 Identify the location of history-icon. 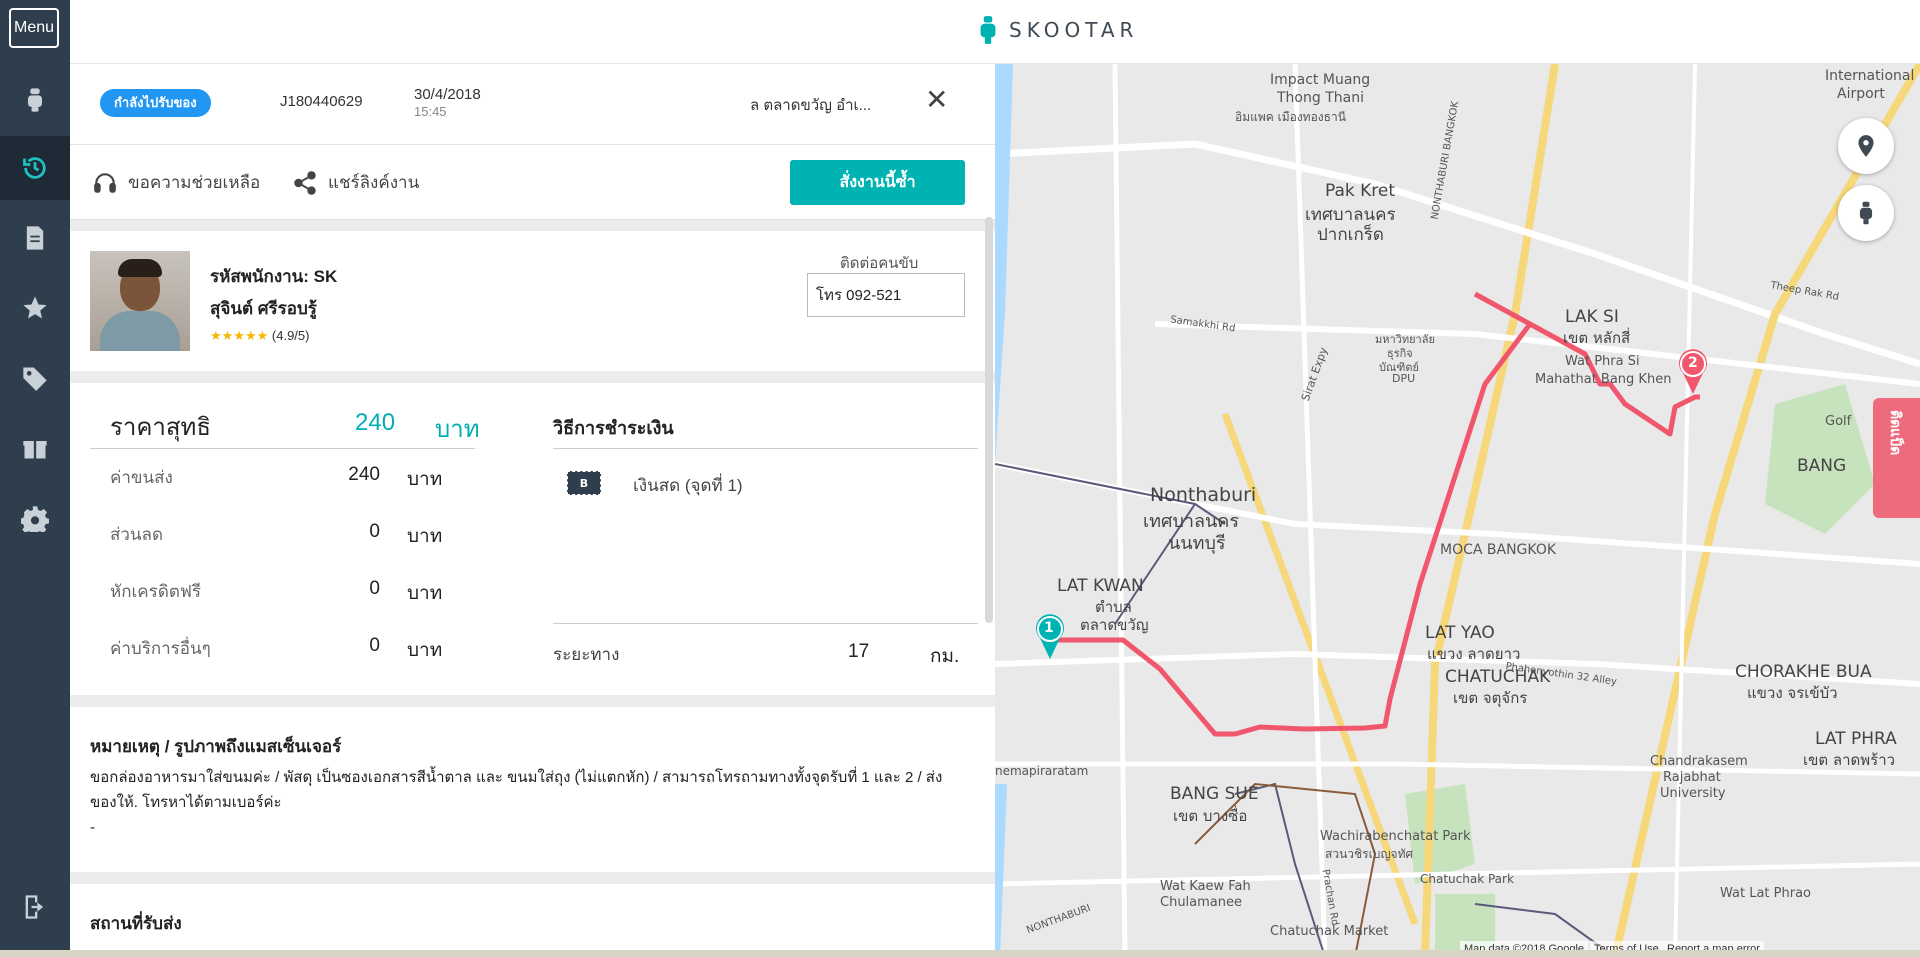
(34, 168).